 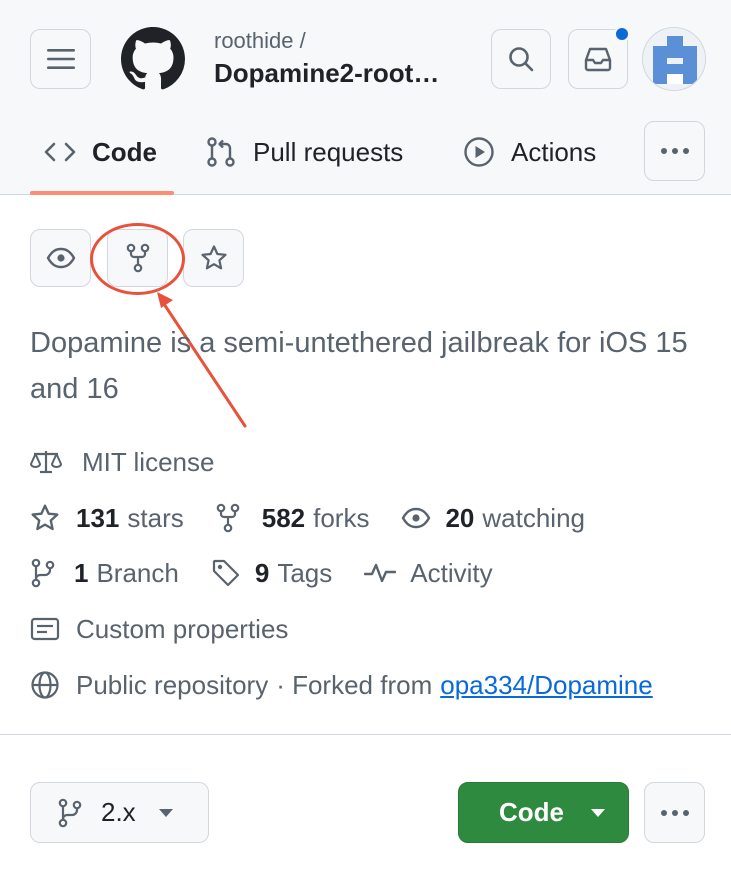 I want to click on tabs-more-button, so click(x=674, y=151).